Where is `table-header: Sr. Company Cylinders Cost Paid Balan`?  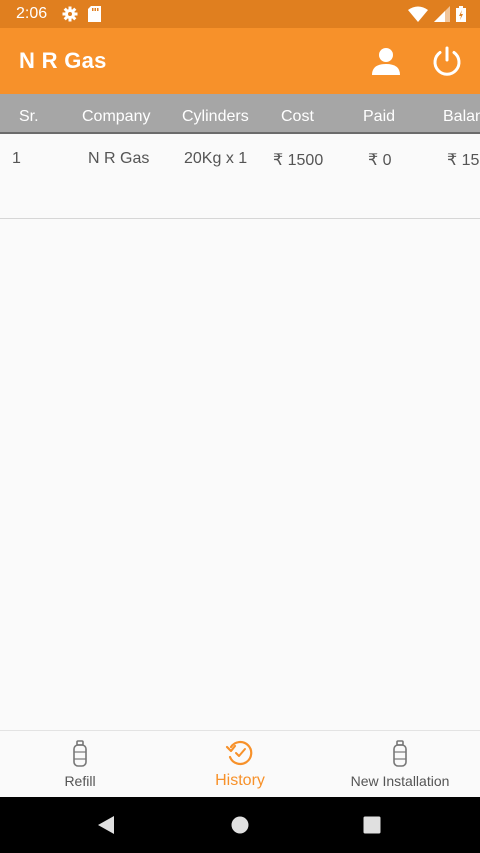
table-header: Sr. Company Cylinders Cost Paid Balan is located at coordinates (240, 114).